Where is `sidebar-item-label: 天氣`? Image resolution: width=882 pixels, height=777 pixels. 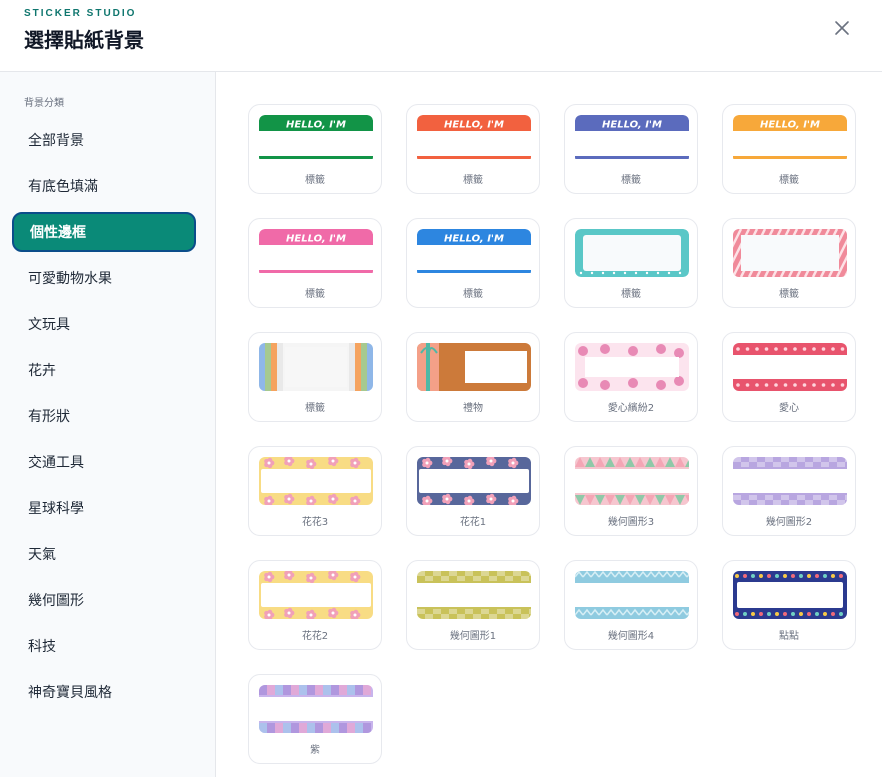
sidebar-item-label: 天氣 is located at coordinates (42, 555).